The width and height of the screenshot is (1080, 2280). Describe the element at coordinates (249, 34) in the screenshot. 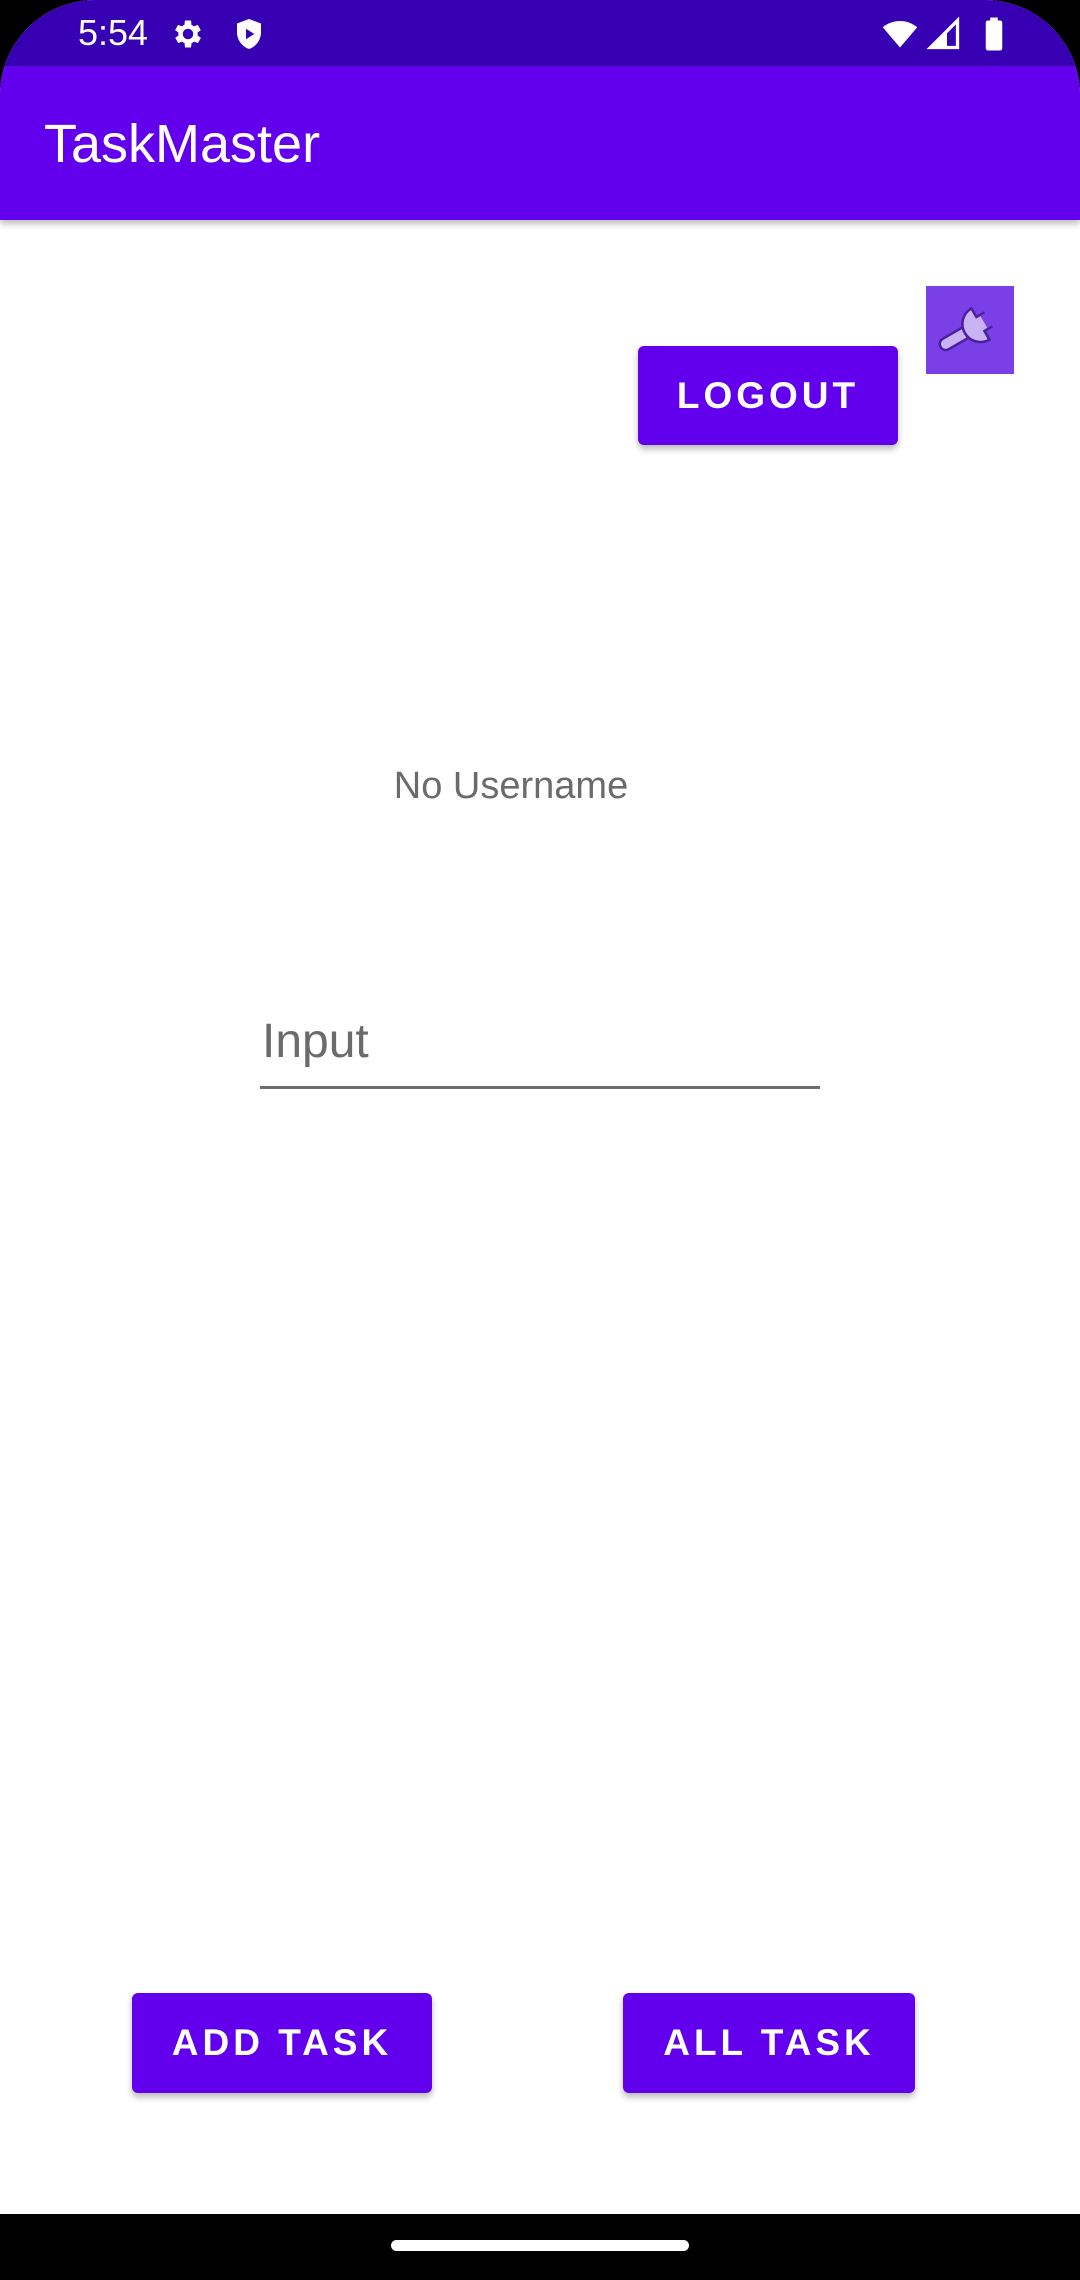

I see `shield-play-icon` at that location.